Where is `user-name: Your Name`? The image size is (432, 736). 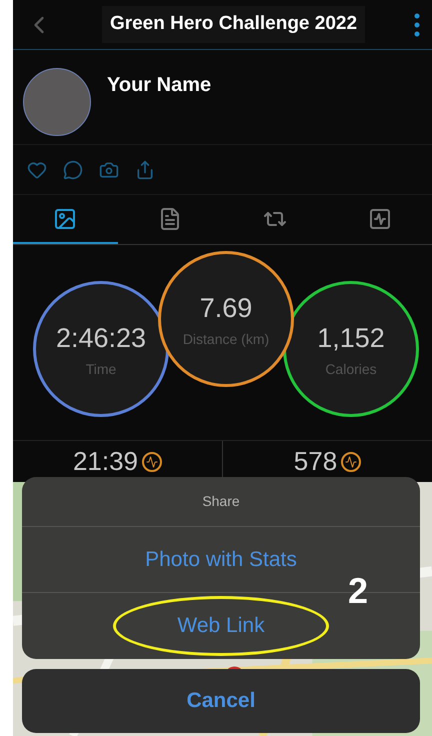 user-name: Your Name is located at coordinates (159, 85).